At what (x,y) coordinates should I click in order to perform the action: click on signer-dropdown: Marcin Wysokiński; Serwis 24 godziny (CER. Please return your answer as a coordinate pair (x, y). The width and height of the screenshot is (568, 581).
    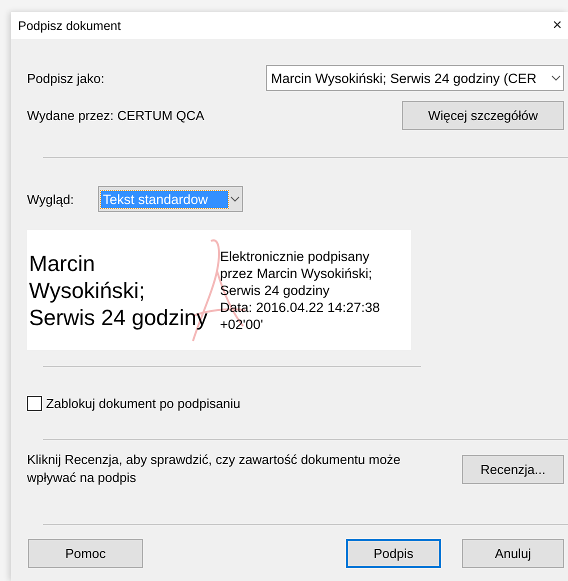
    Looking at the image, I should click on (415, 78).